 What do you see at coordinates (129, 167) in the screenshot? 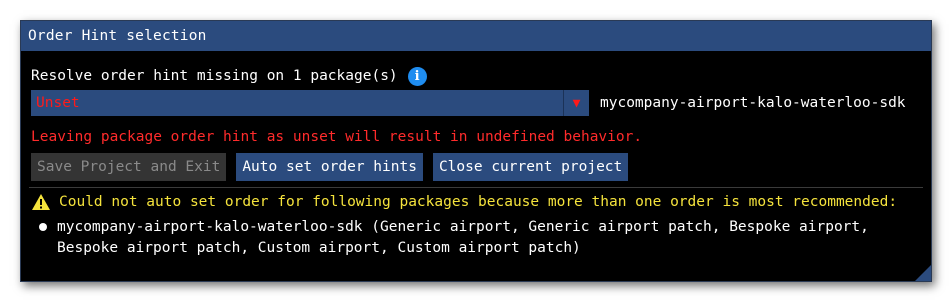
I see `save-project-and-exit-button: Save Project and Exit` at bounding box center [129, 167].